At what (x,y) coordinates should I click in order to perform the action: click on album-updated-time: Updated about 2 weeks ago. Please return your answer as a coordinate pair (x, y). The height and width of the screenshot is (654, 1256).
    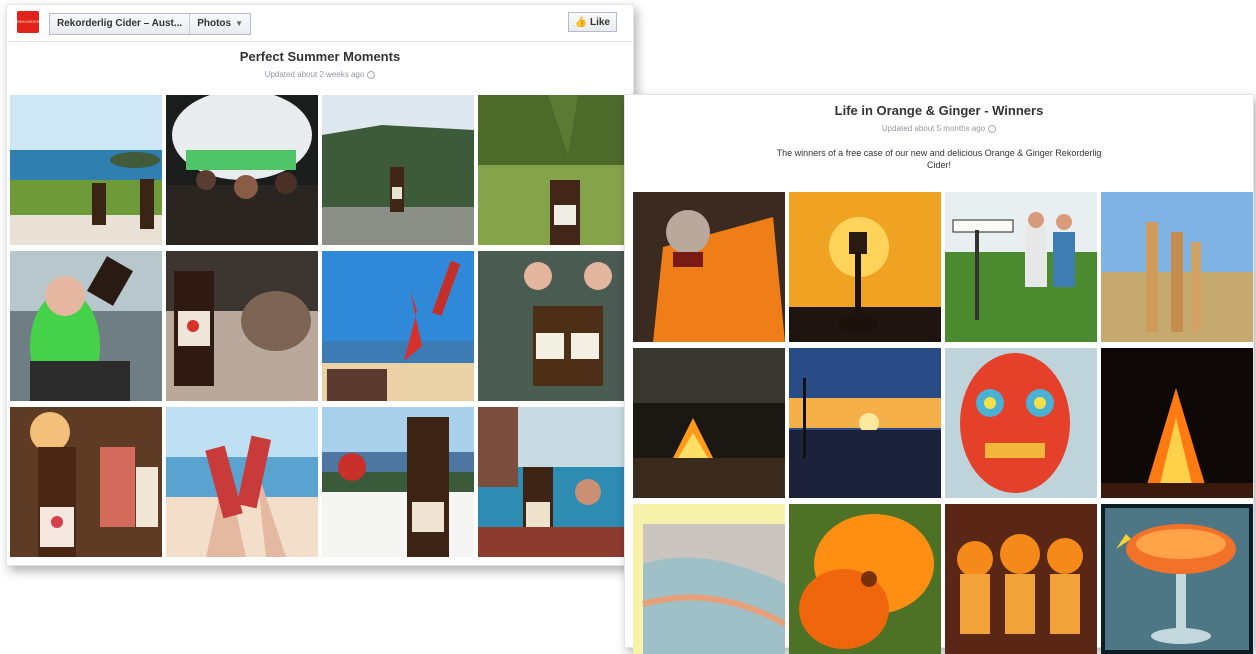
    Looking at the image, I should click on (320, 74).